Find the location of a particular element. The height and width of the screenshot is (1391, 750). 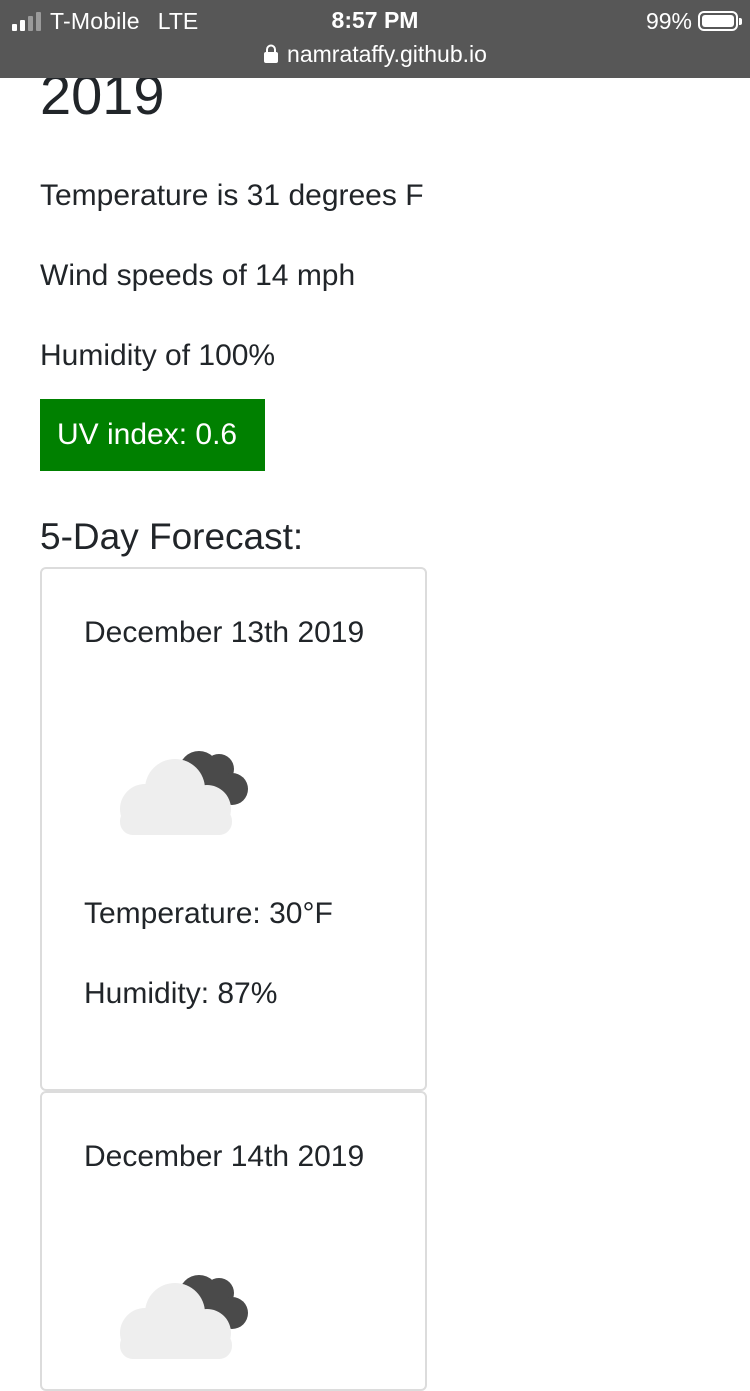

forecast-temperature: Temperature: 30°F is located at coordinates (208, 913).